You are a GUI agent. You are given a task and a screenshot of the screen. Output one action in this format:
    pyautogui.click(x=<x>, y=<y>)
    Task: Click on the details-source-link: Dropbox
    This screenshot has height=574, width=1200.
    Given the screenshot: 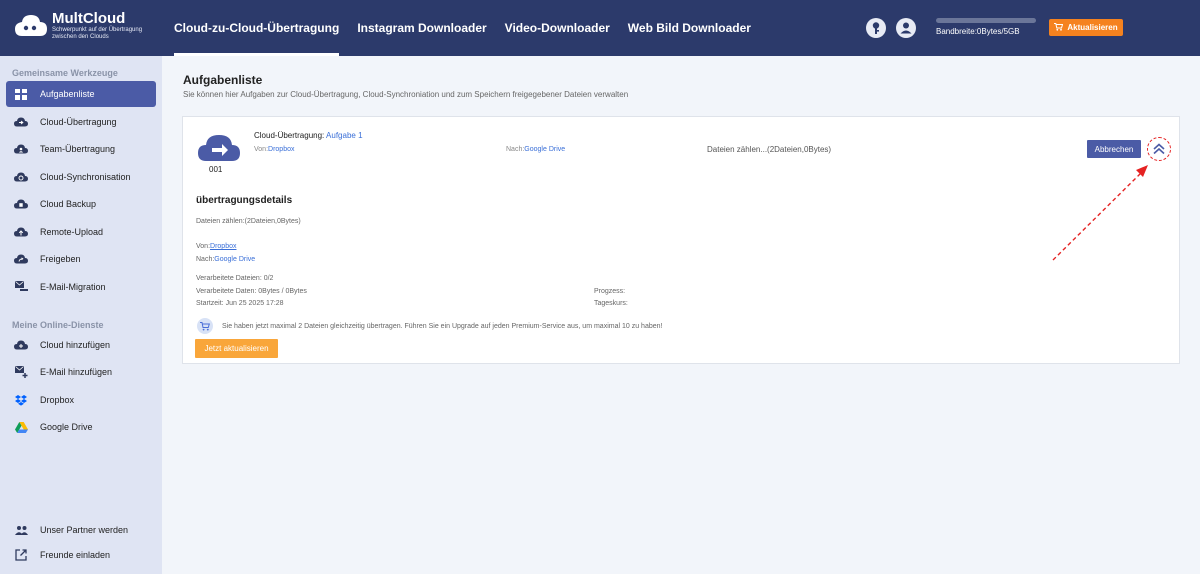 What is the action you would take?
    pyautogui.click(x=223, y=246)
    